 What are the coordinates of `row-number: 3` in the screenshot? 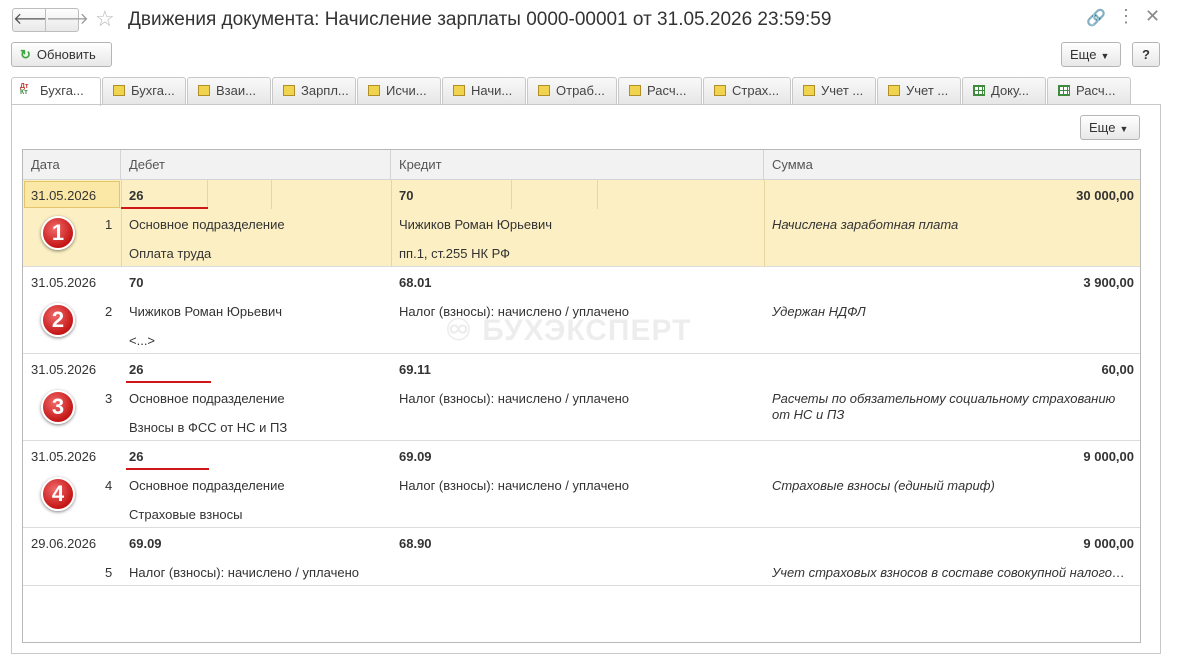 It's located at (109, 398).